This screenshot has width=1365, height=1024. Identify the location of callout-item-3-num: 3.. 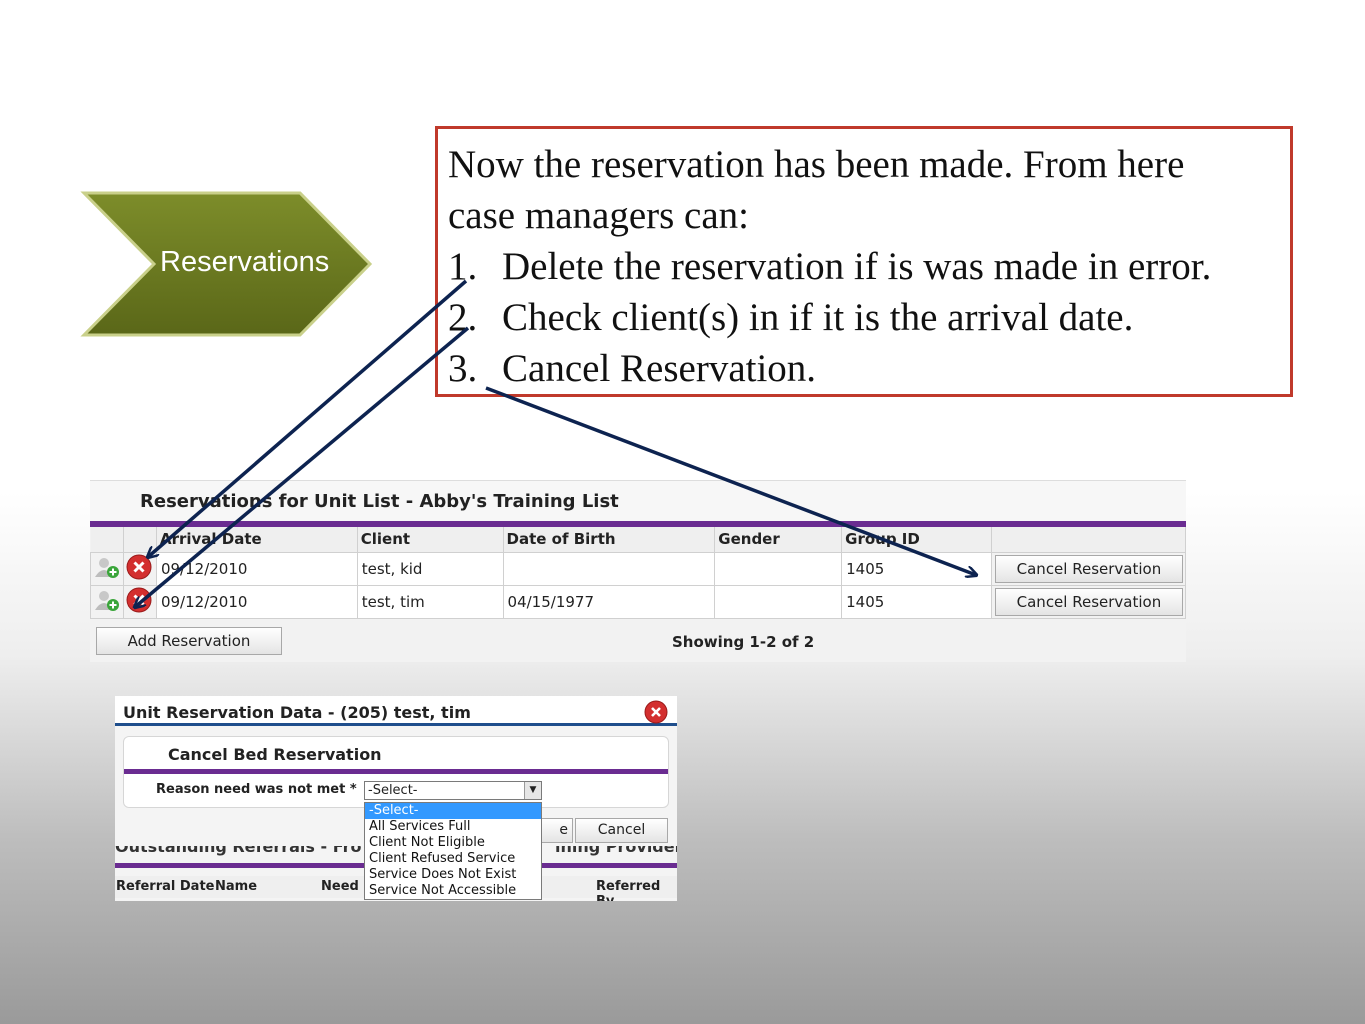
(463, 368).